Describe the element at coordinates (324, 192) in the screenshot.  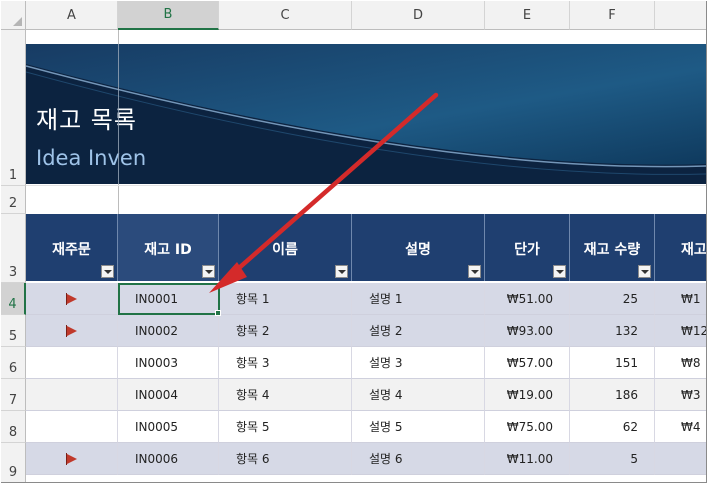
I see `pointer-arrow` at that location.